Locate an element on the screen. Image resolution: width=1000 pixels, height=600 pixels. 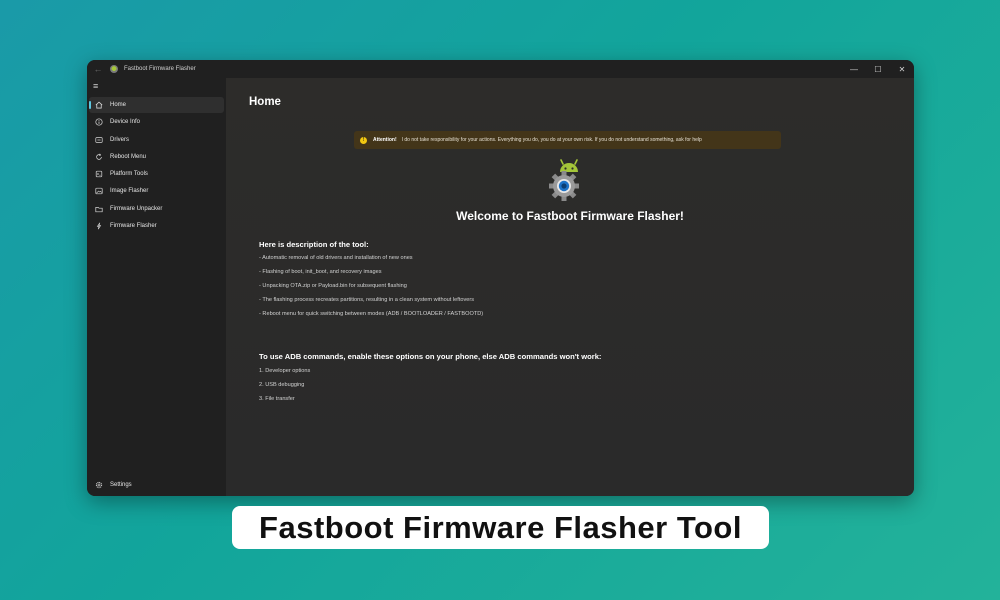
banner-title: Attention! is located at coordinates (385, 140).